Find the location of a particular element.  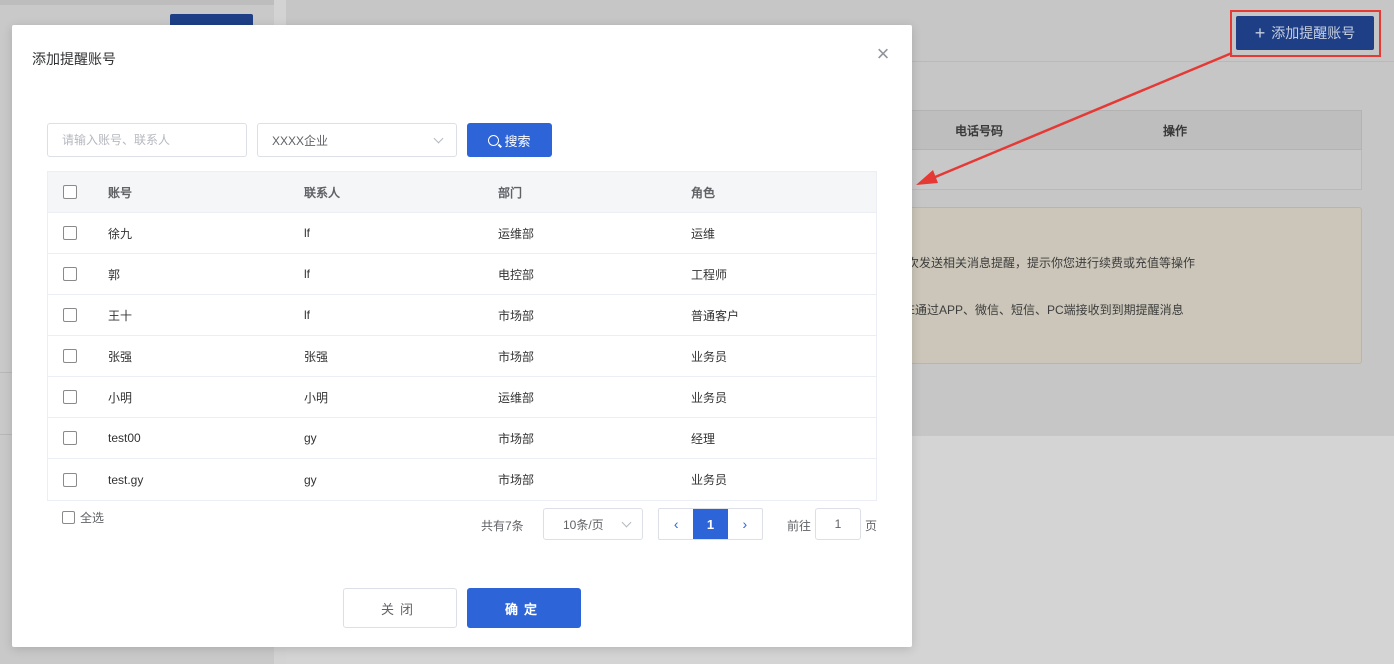

search-input is located at coordinates (147, 140).